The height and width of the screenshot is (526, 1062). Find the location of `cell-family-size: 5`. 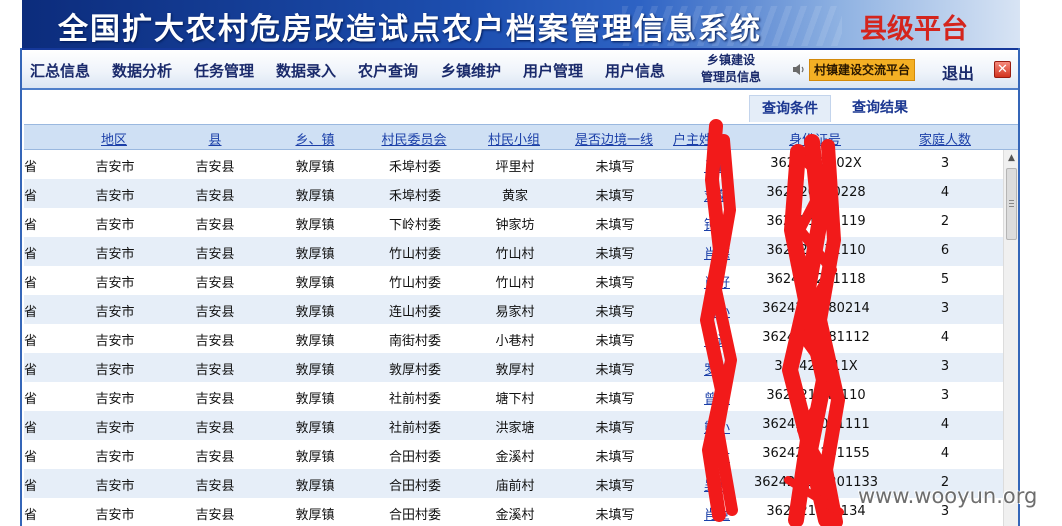

cell-family-size: 5 is located at coordinates (945, 279).